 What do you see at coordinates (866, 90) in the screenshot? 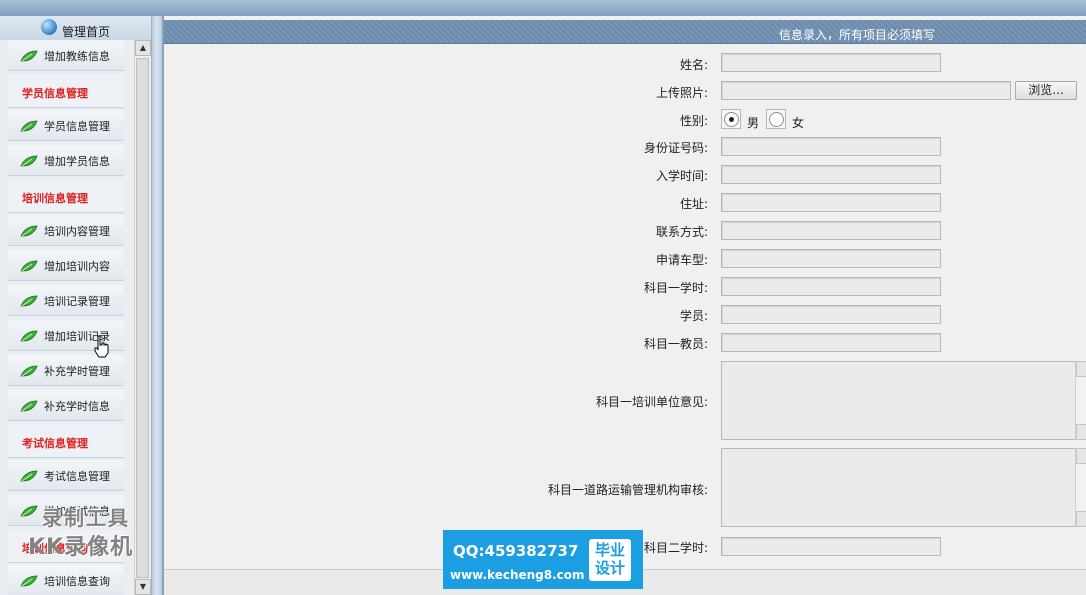
I see `photo-file-input` at bounding box center [866, 90].